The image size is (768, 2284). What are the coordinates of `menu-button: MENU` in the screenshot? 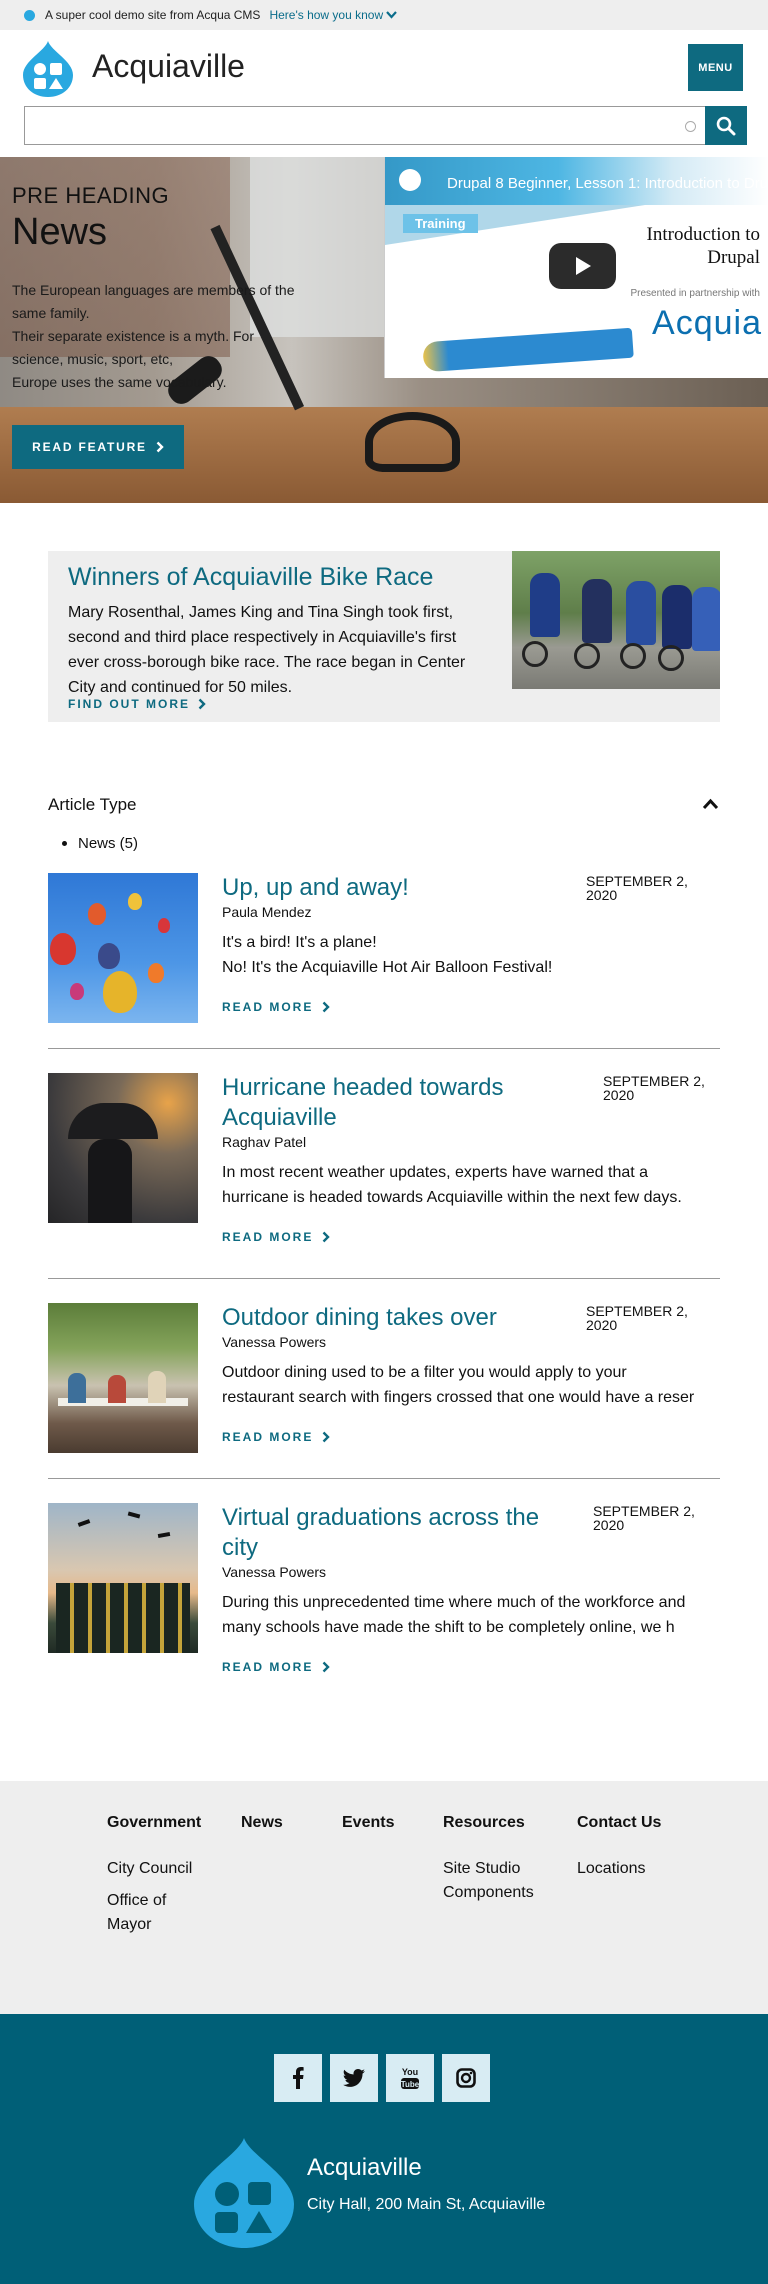 It's located at (715, 67).